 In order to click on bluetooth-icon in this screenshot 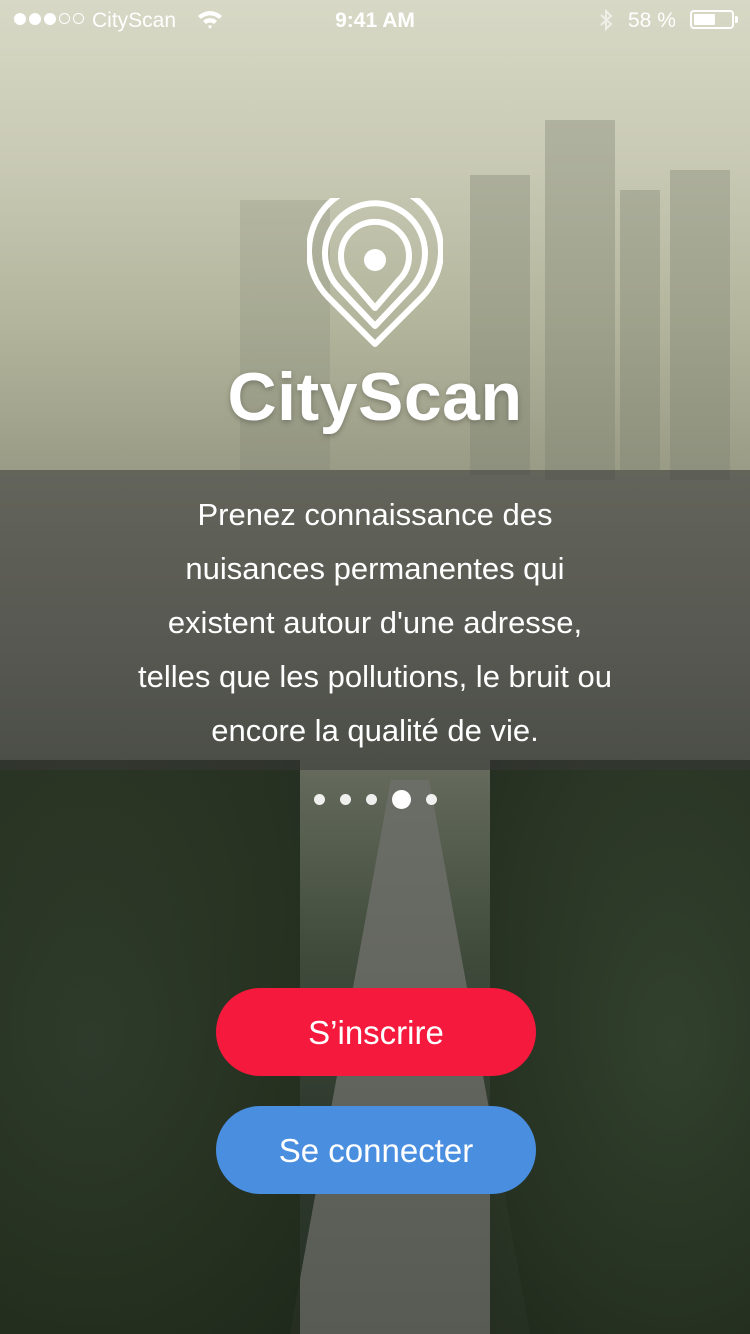, I will do `click(606, 20)`.